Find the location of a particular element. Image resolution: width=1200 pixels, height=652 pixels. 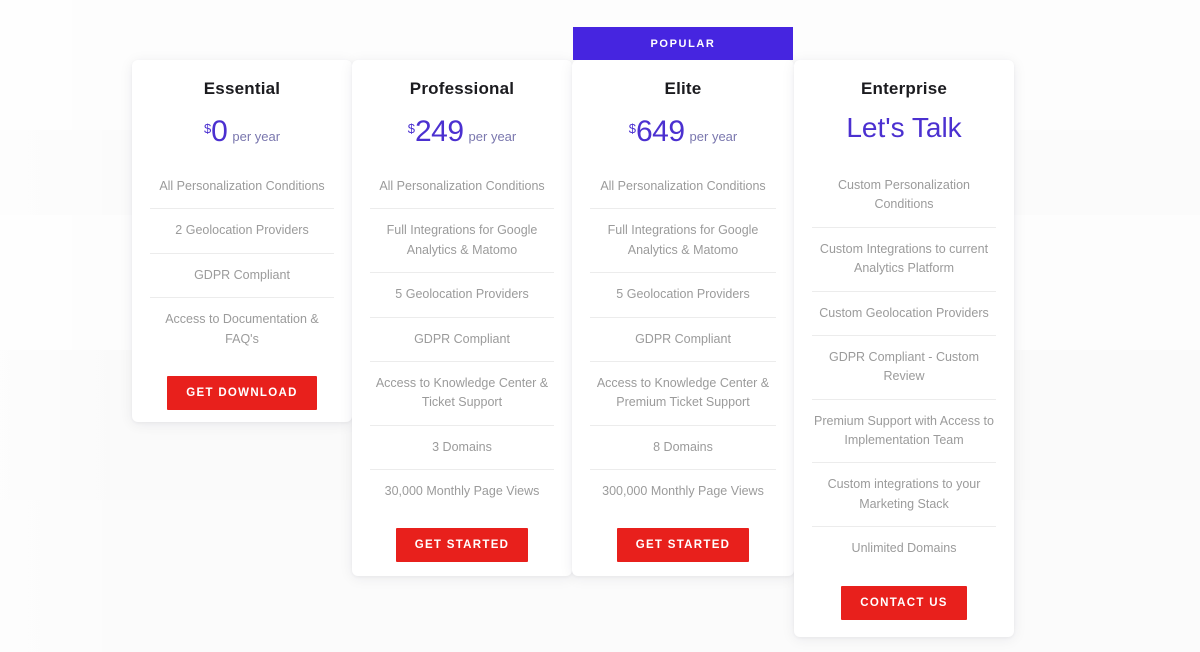

plan-price: $0 per year is located at coordinates (242, 133).